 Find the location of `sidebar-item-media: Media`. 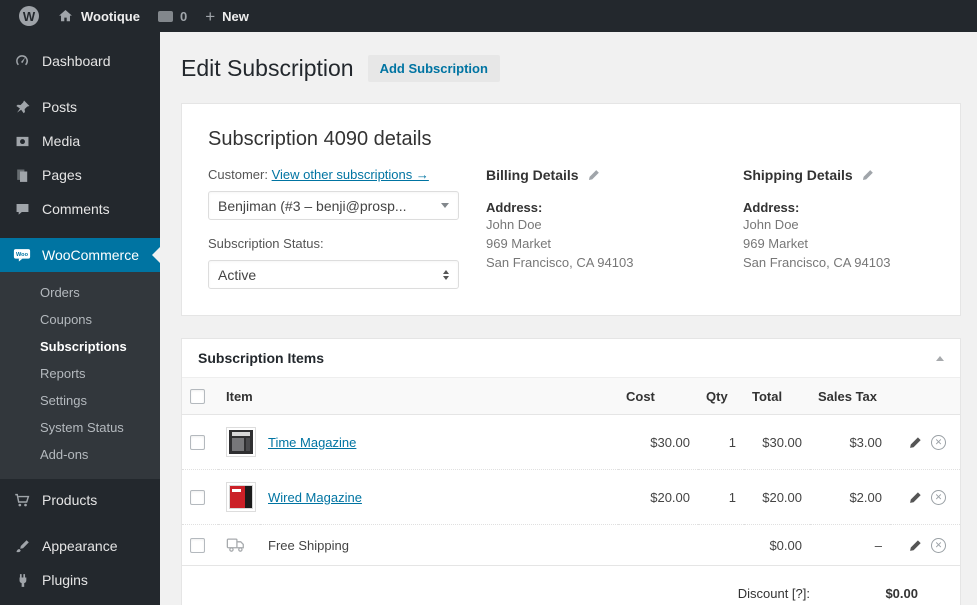

sidebar-item-media: Media is located at coordinates (80, 141).